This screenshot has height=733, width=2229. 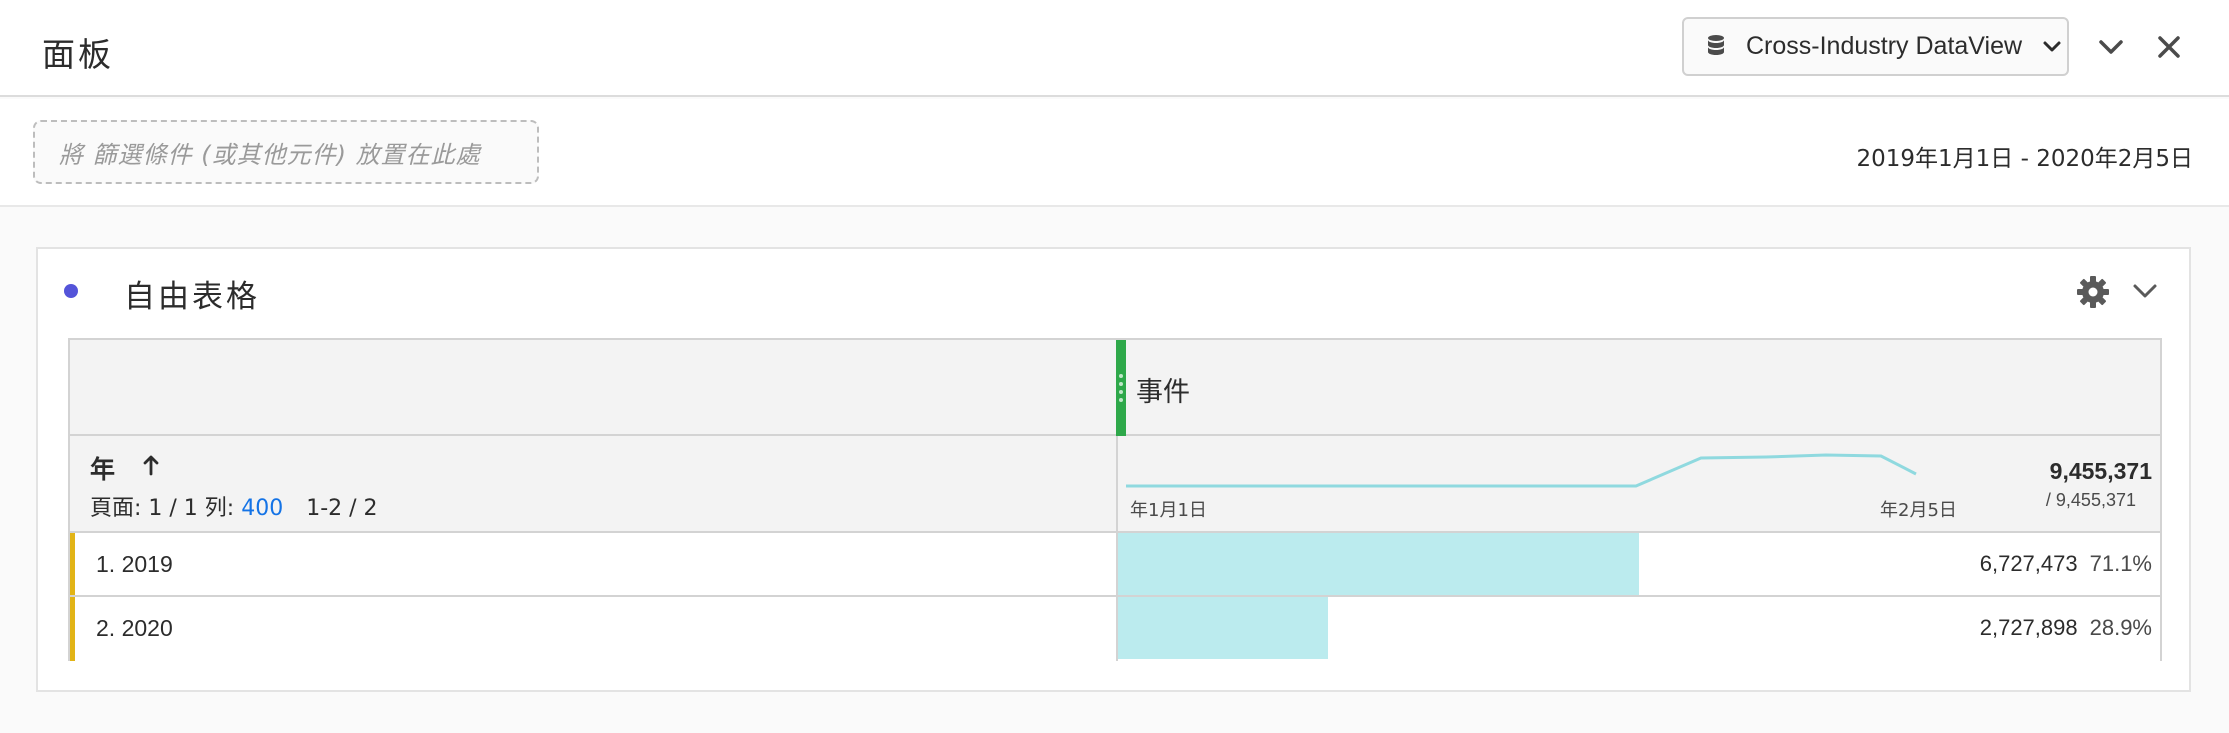 What do you see at coordinates (1168, 510) in the screenshot?
I see `sparkline-start-label: 年1月1日` at bounding box center [1168, 510].